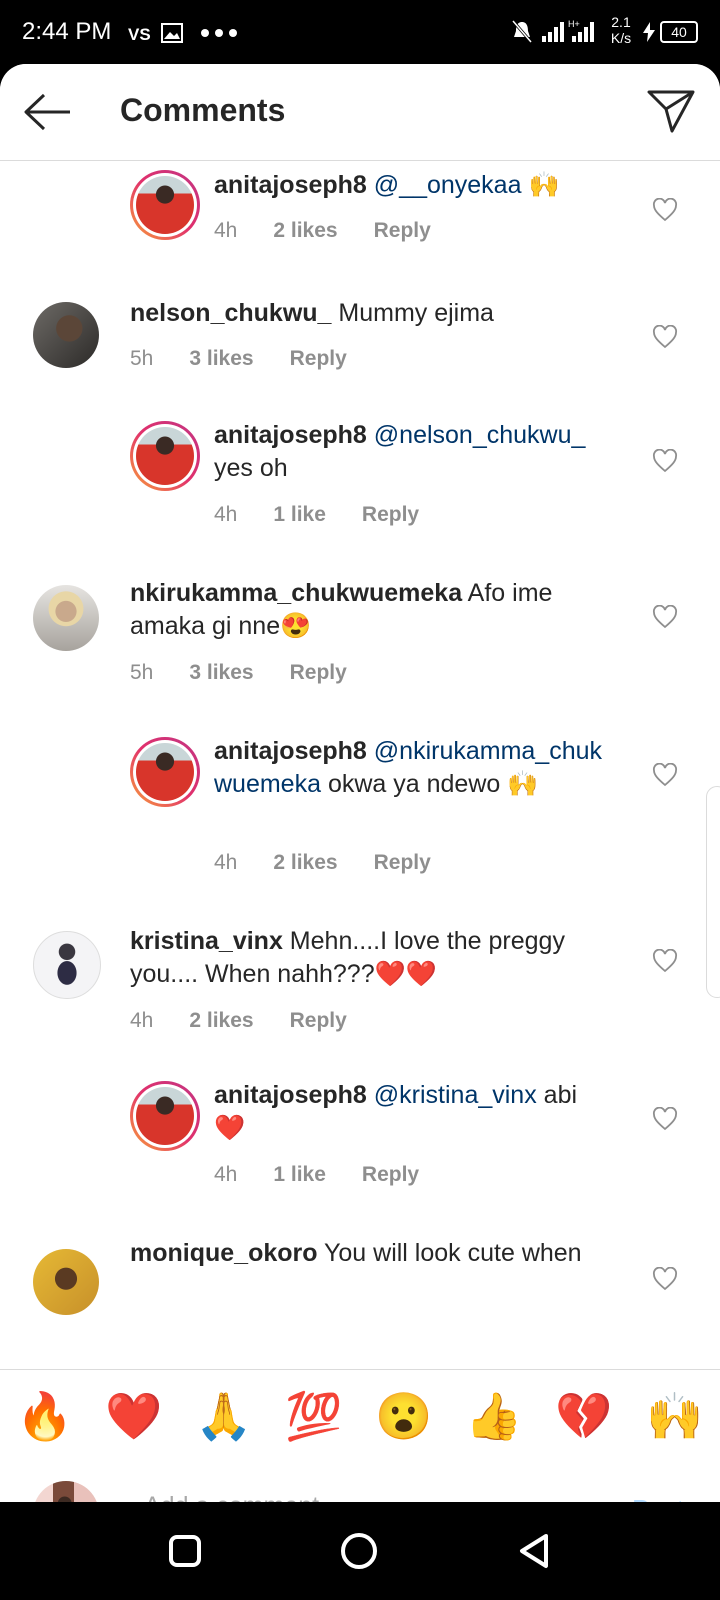 This screenshot has height=1600, width=720. What do you see at coordinates (675, 1416) in the screenshot?
I see `emoji-raised-hands-button: 🙌` at bounding box center [675, 1416].